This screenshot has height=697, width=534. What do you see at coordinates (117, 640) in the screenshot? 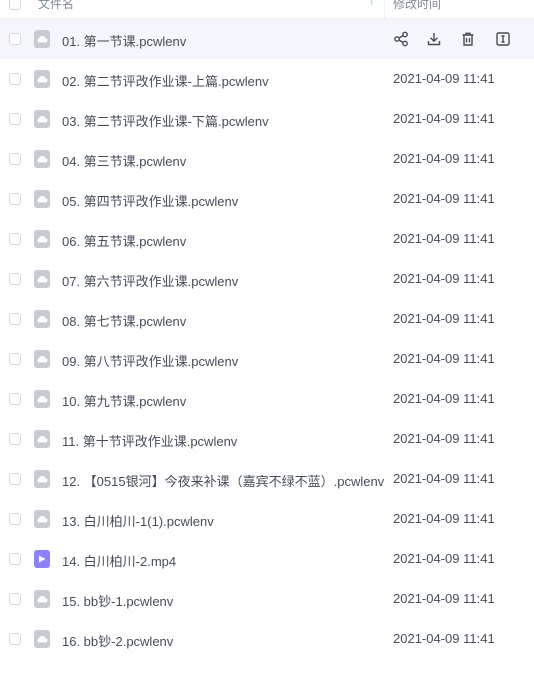
I see `file-name: 16. bb钞-2.pcwlenv` at bounding box center [117, 640].